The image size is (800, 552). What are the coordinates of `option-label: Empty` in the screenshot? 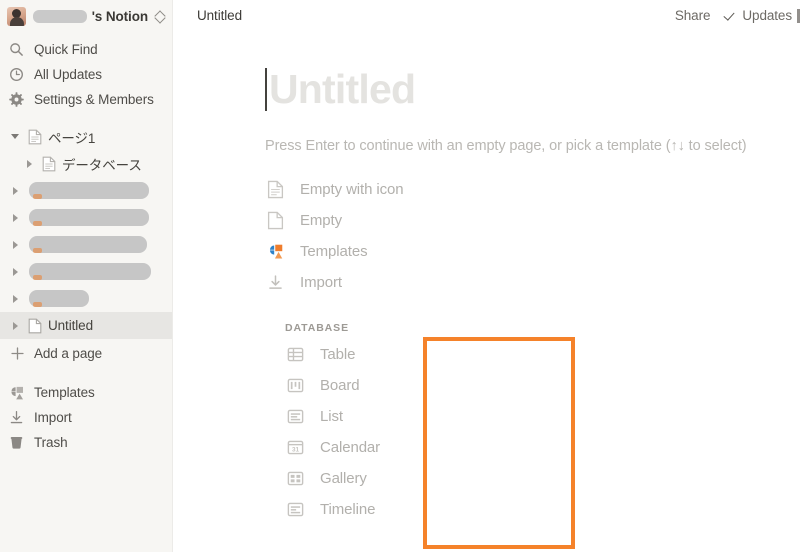 It's located at (321, 220).